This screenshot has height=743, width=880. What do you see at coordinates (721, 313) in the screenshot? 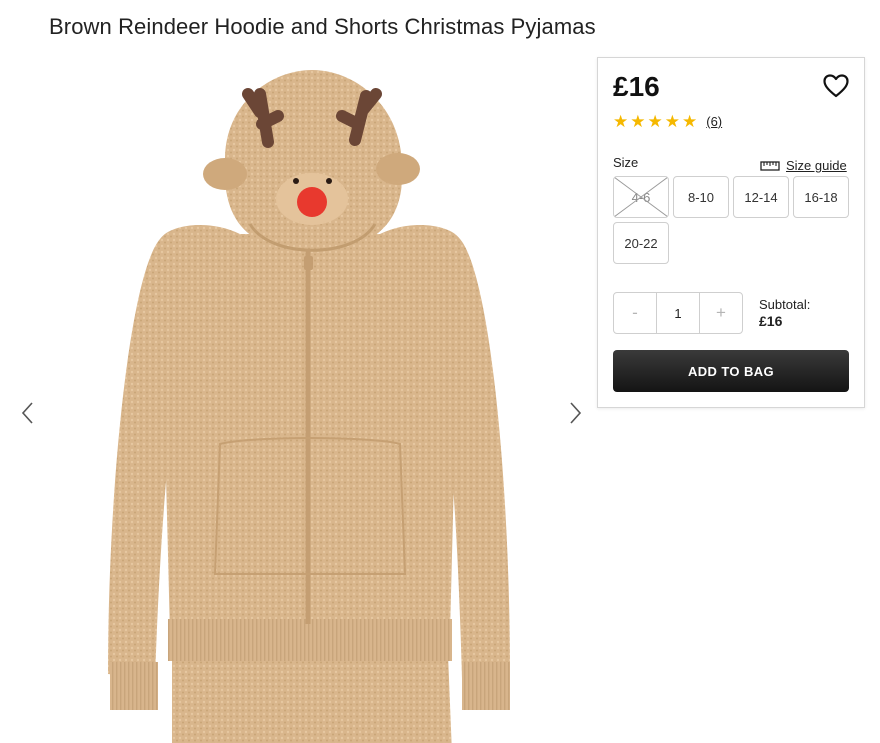
I see `quantity-increase-button: +` at bounding box center [721, 313].